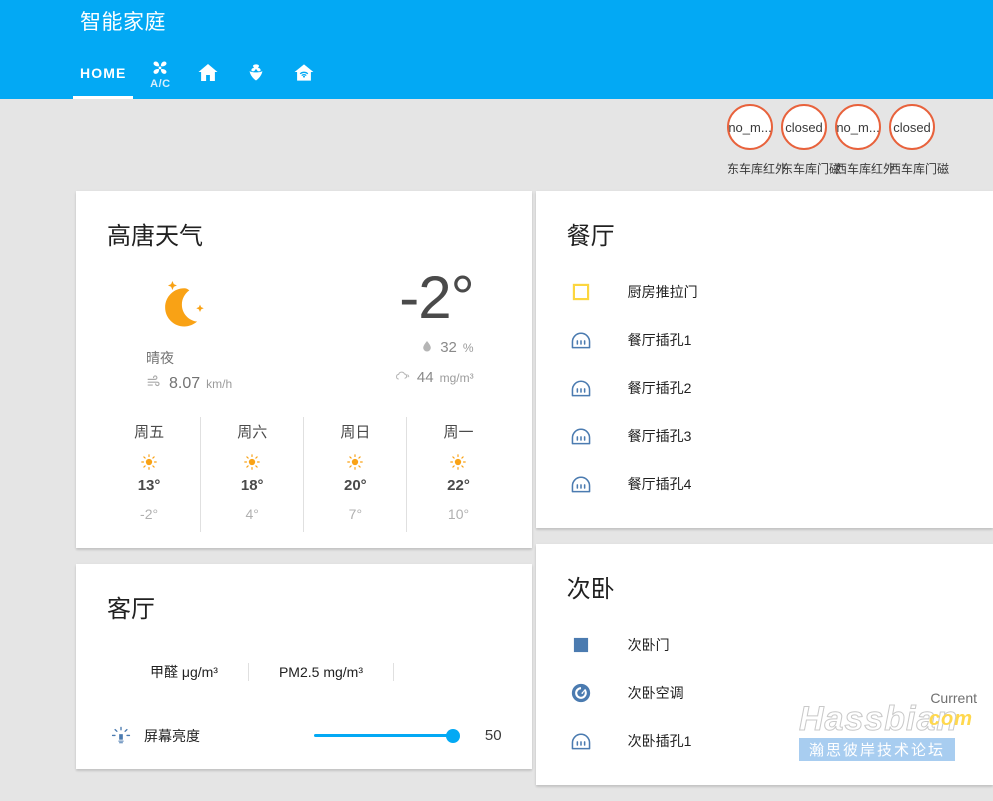 This screenshot has height=801, width=993. What do you see at coordinates (355, 431) in the screenshot?
I see `forecast-day-name: 周日` at bounding box center [355, 431].